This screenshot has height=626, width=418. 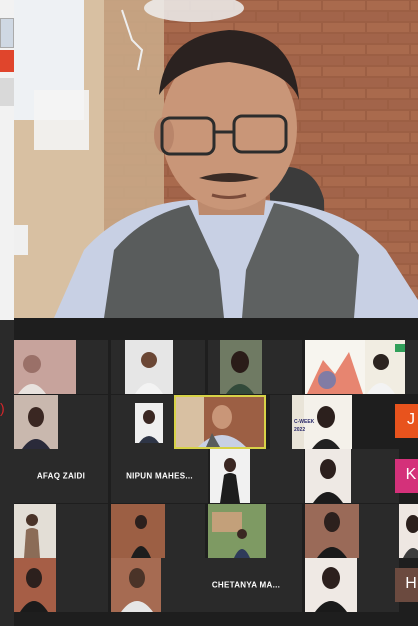 I want to click on participant-name: AFAQ ZAIDI, so click(x=61, y=476).